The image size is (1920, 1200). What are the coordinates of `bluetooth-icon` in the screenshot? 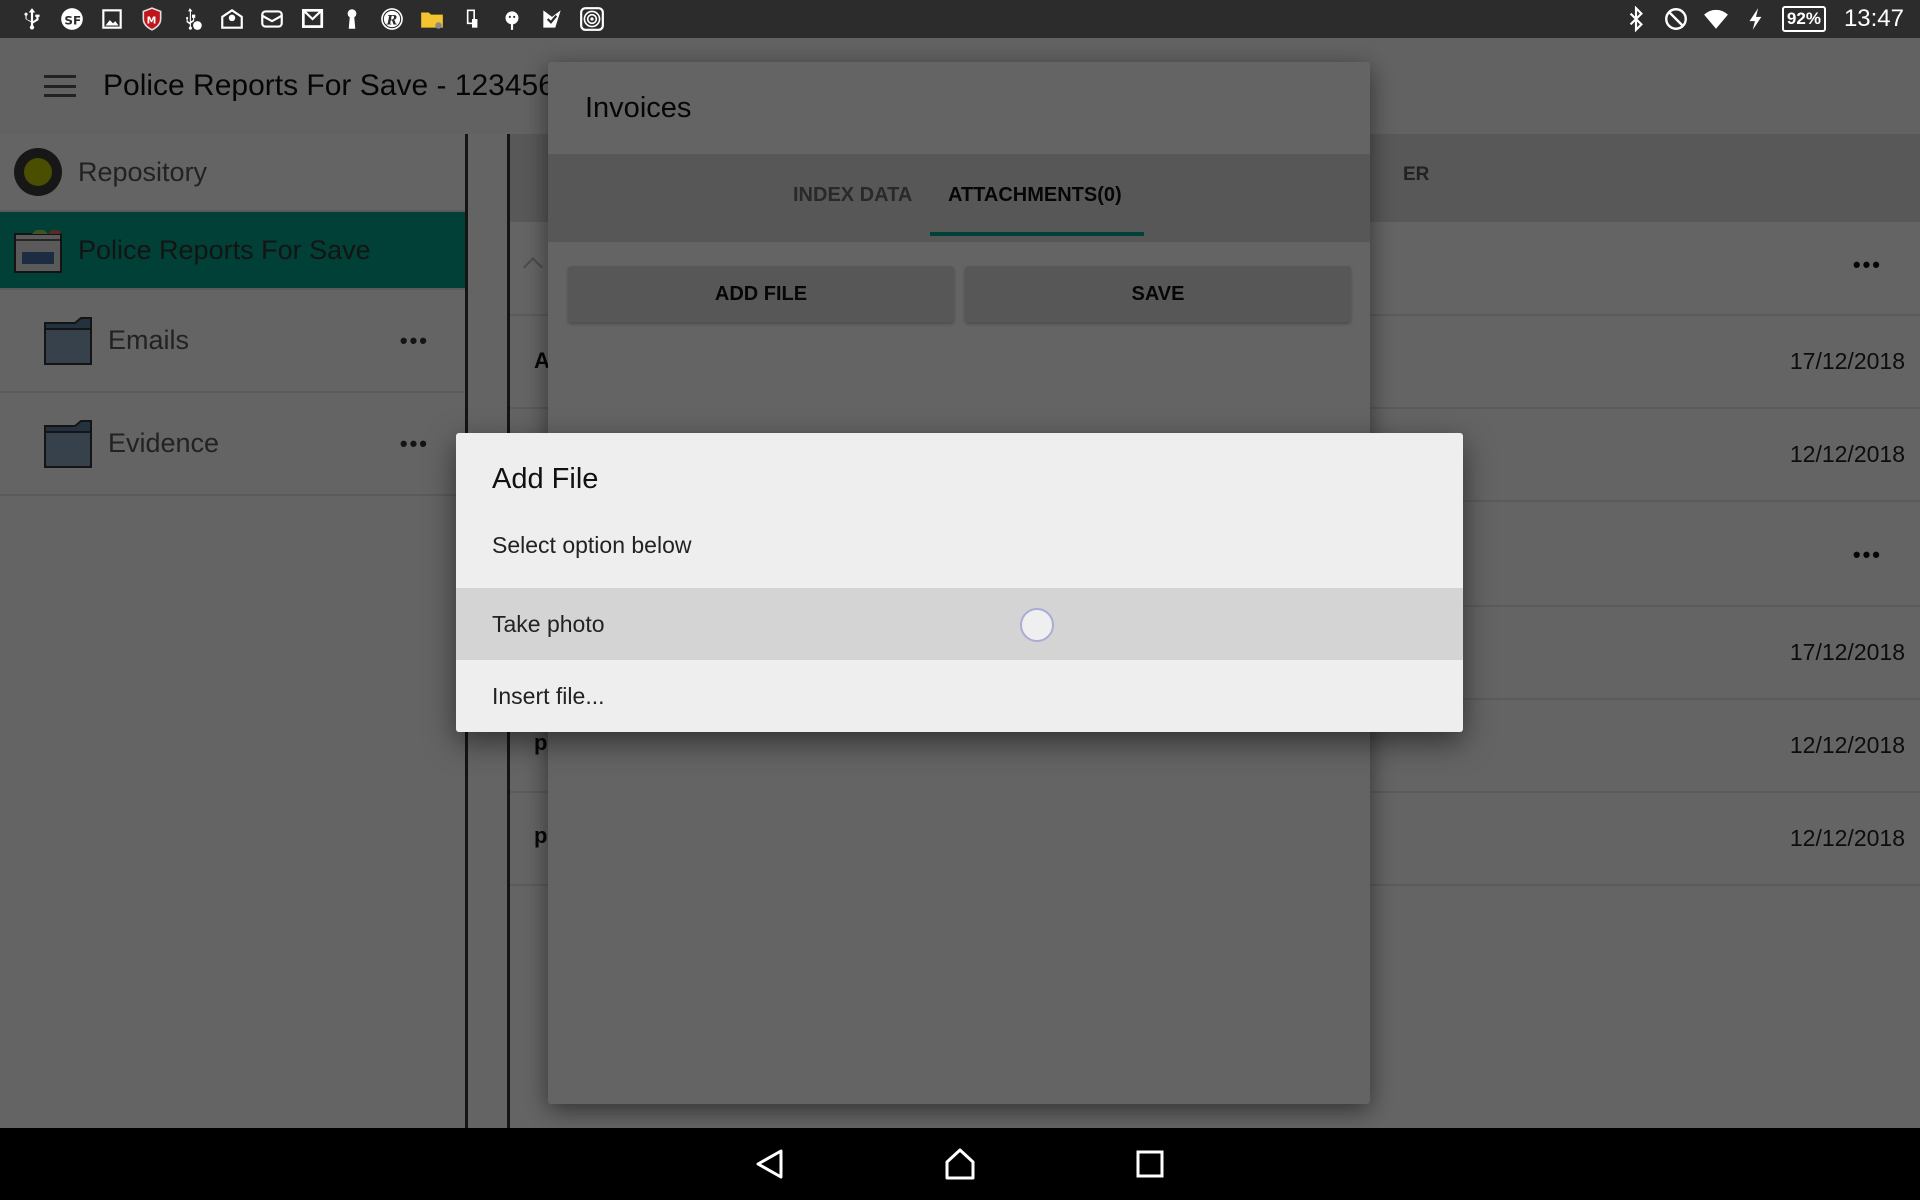 It's located at (1636, 19).